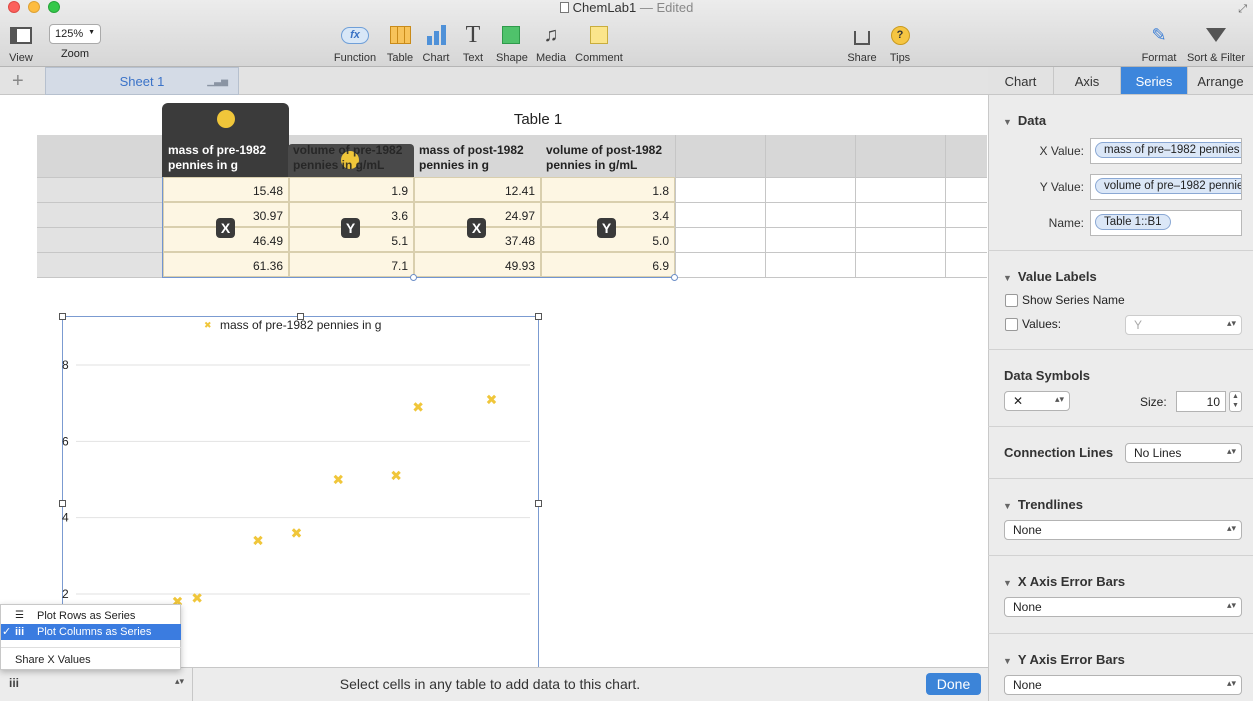 The image size is (1253, 701). I want to click on fullscreen-icon: ⤢, so click(1242, 9).